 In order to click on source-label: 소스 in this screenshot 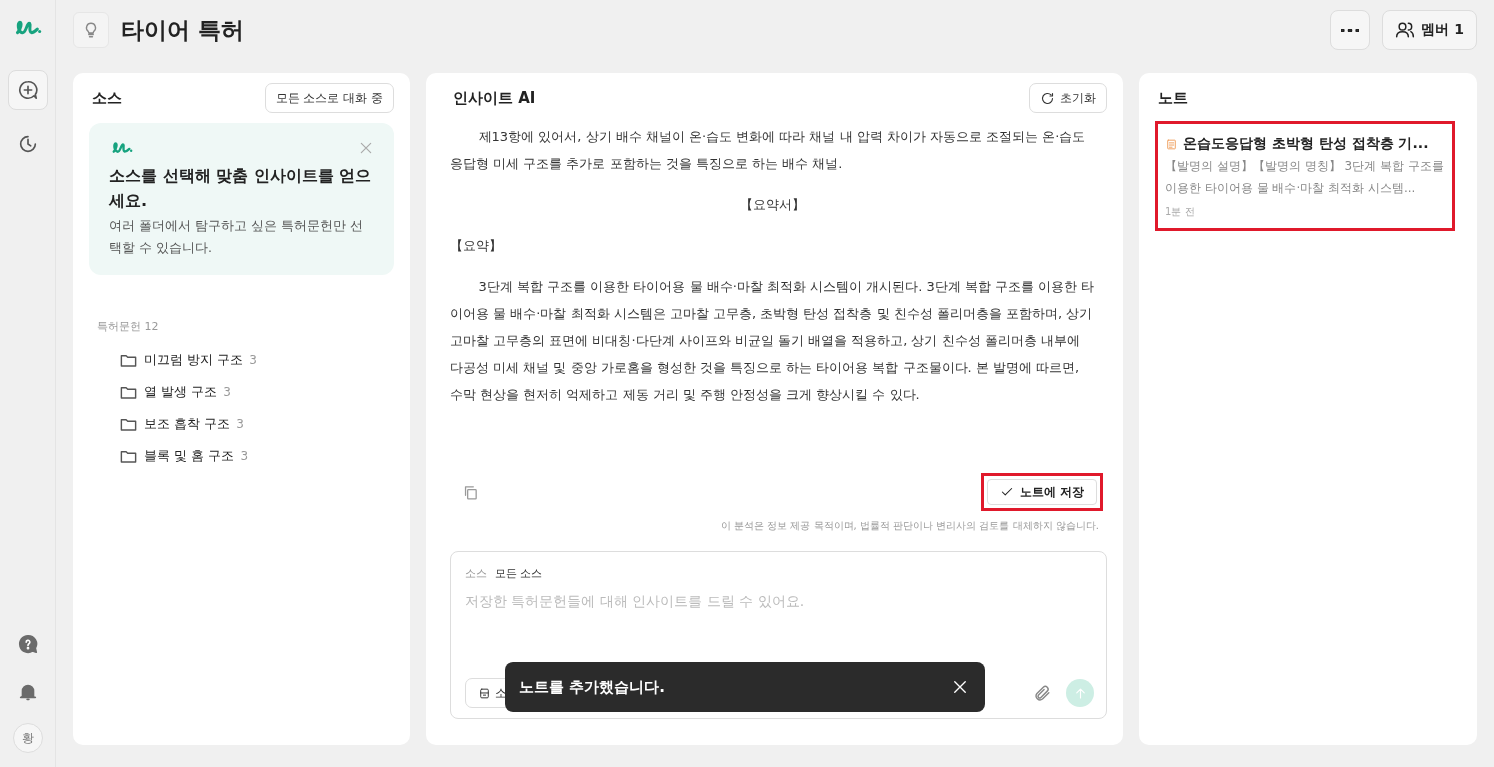, I will do `click(476, 573)`.